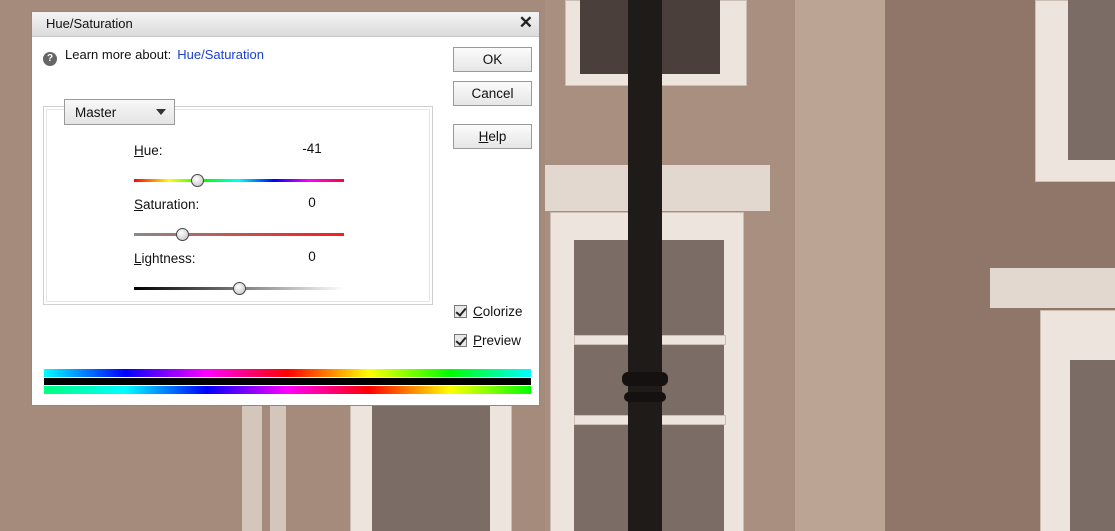 This screenshot has width=1115, height=531. I want to click on adjustment-group, so click(238, 205).